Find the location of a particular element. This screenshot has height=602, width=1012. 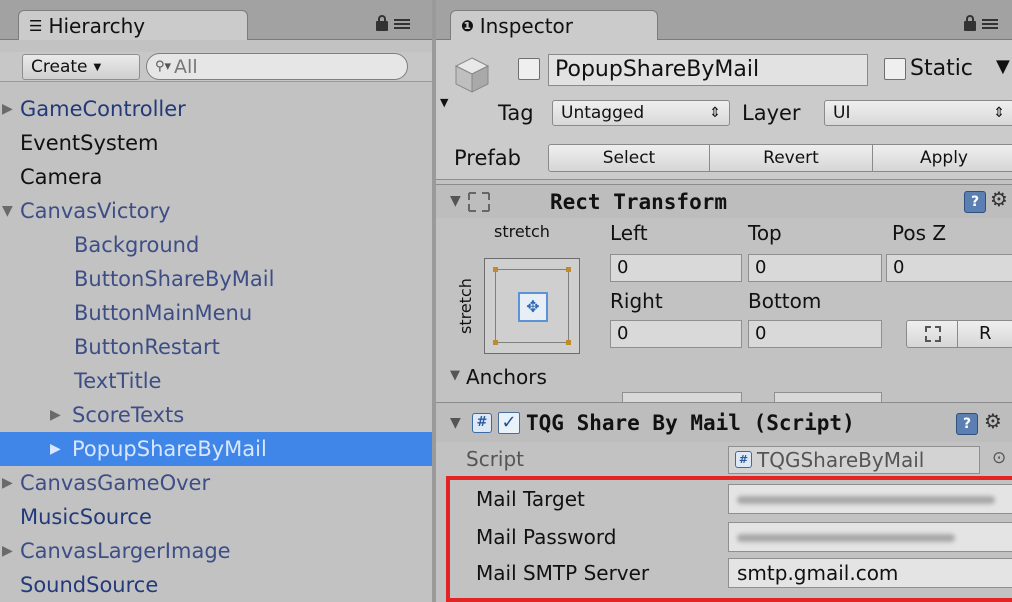

anchors-foldout-icon: ▼ is located at coordinates (455, 375).